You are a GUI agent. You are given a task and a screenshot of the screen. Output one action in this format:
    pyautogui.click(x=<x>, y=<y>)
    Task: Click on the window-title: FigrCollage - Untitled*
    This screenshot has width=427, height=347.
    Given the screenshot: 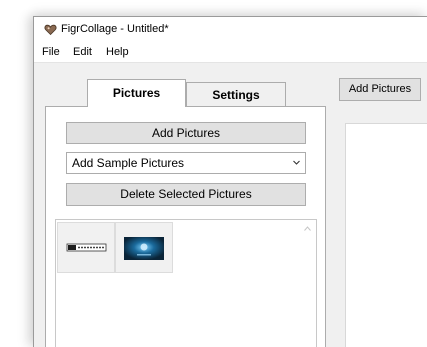 What is the action you would take?
    pyautogui.click(x=115, y=29)
    